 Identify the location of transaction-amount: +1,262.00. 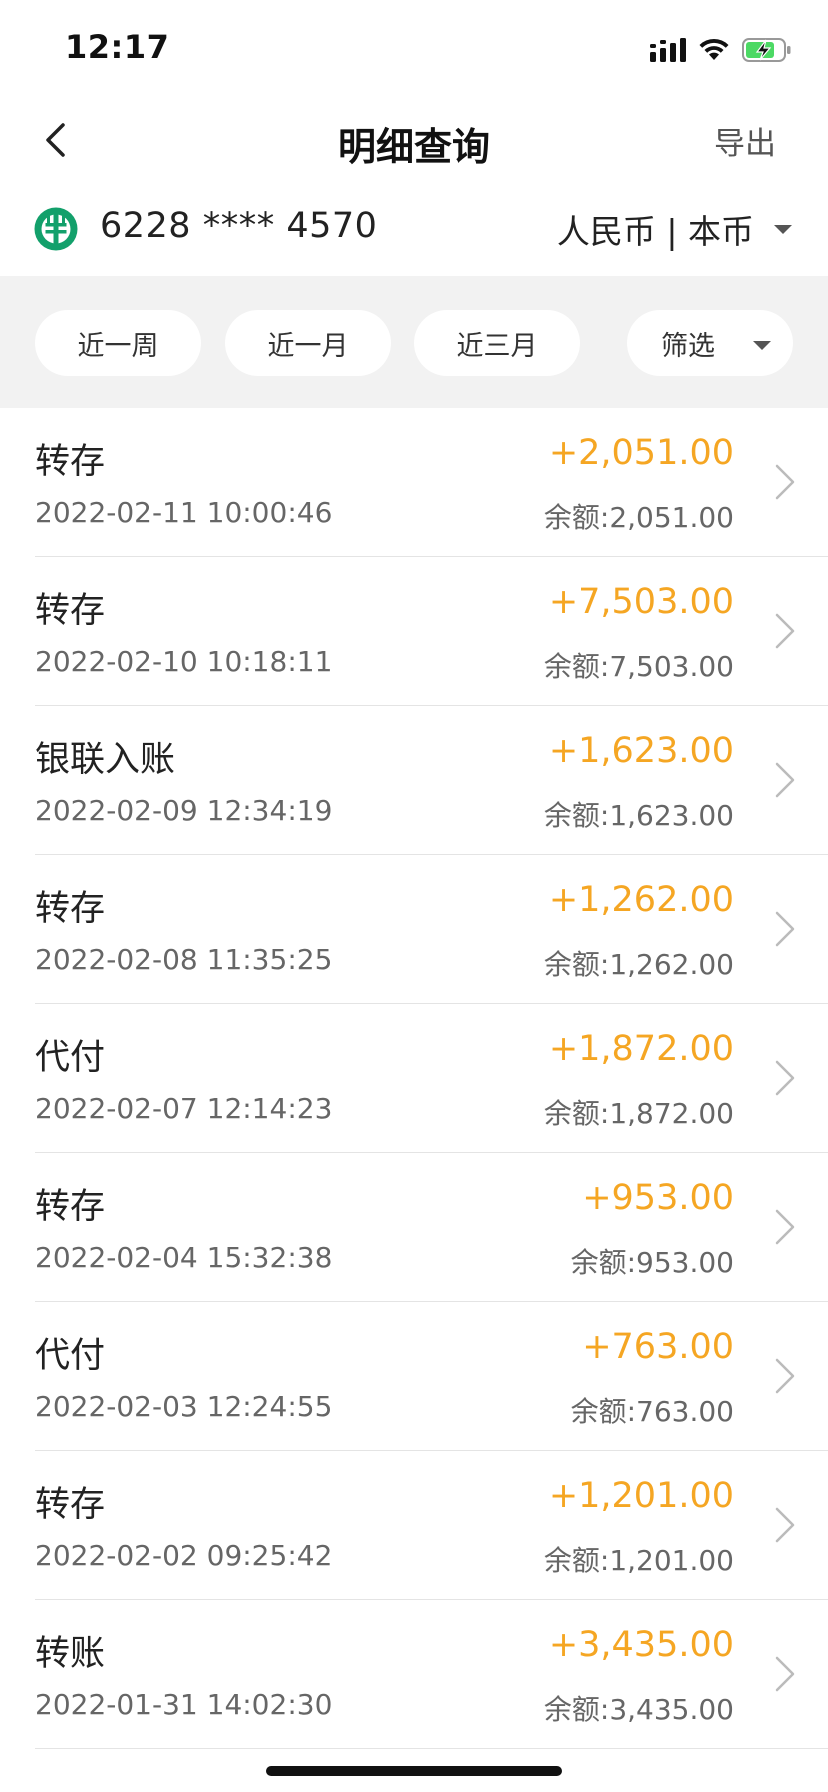
(641, 900).